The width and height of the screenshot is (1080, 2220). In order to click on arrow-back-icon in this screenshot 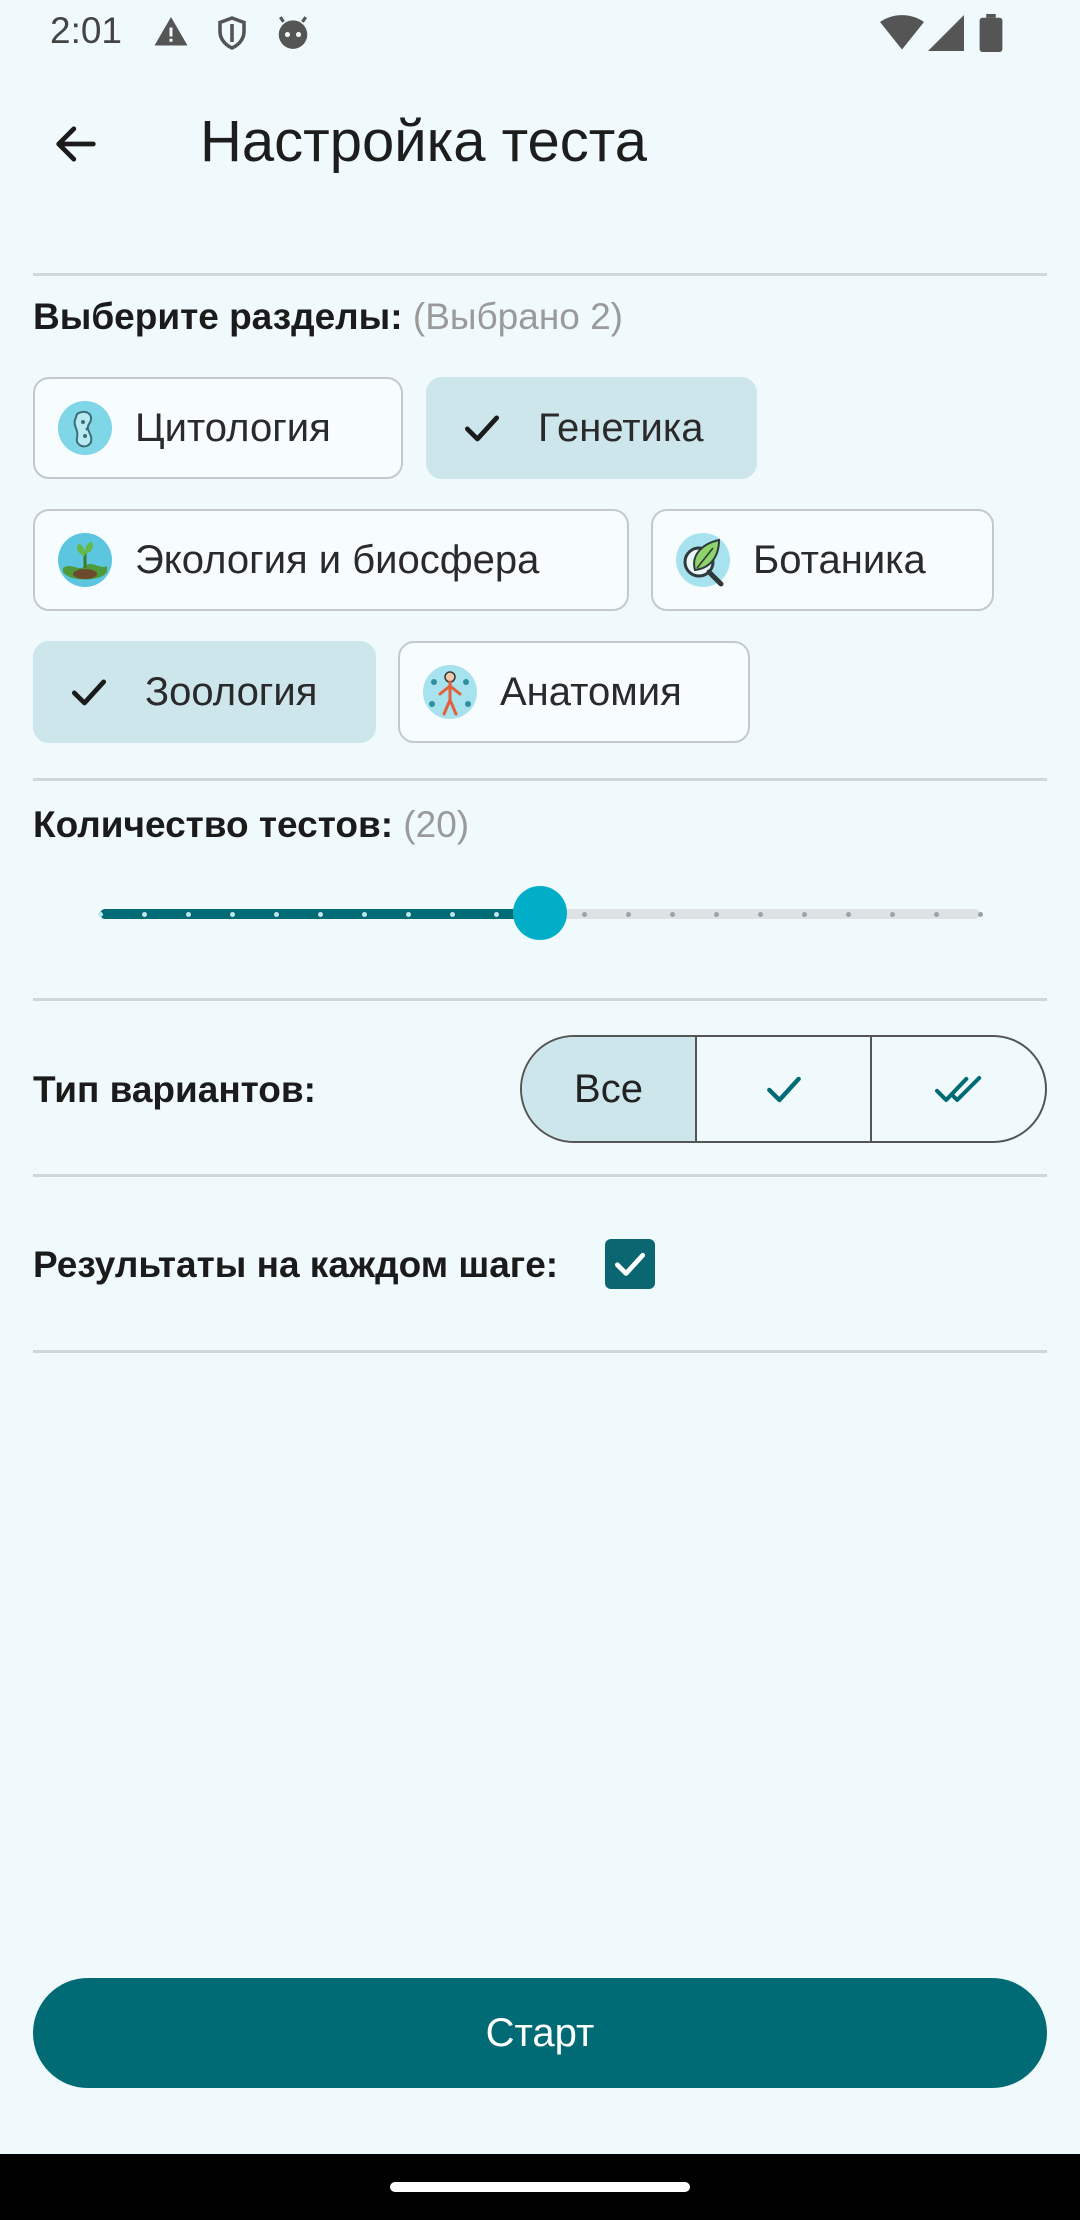, I will do `click(76, 144)`.